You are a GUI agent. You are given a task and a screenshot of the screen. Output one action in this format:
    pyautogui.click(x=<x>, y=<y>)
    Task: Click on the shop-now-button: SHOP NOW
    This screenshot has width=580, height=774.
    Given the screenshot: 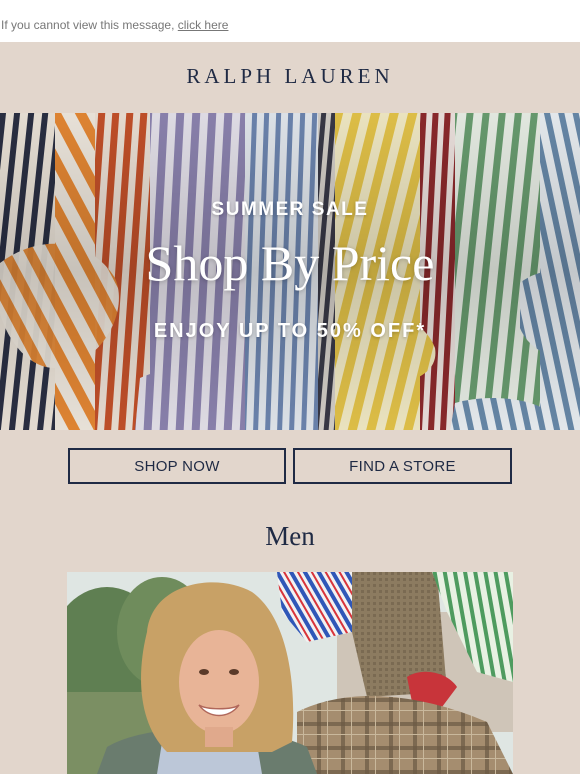 What is the action you would take?
    pyautogui.click(x=177, y=466)
    